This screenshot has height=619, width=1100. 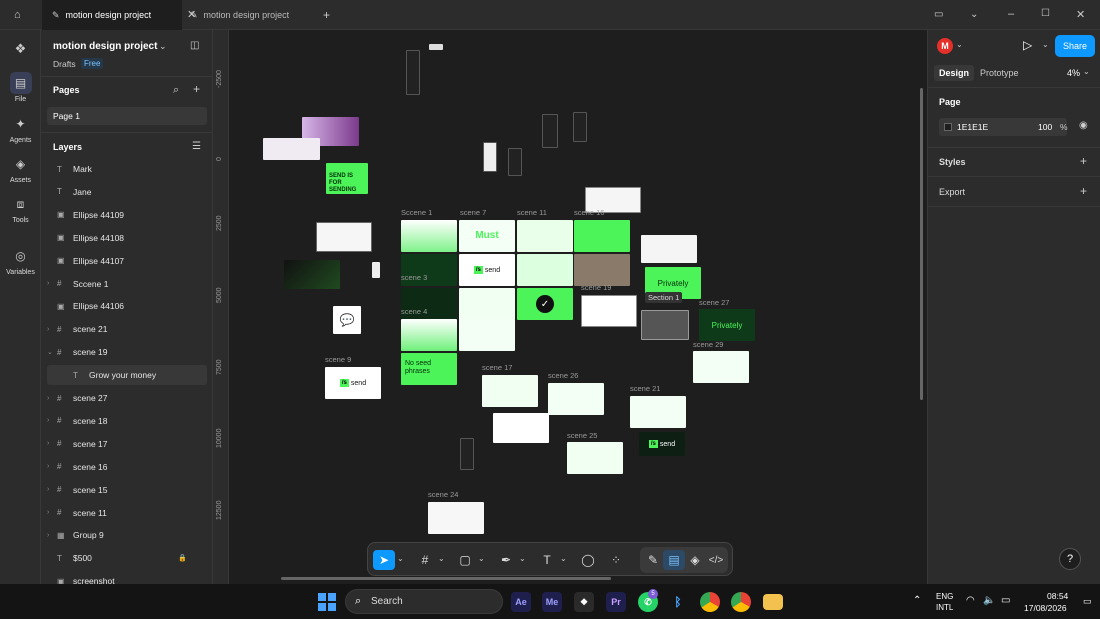 I want to click on play-icon: ▷, so click(x=1027, y=45).